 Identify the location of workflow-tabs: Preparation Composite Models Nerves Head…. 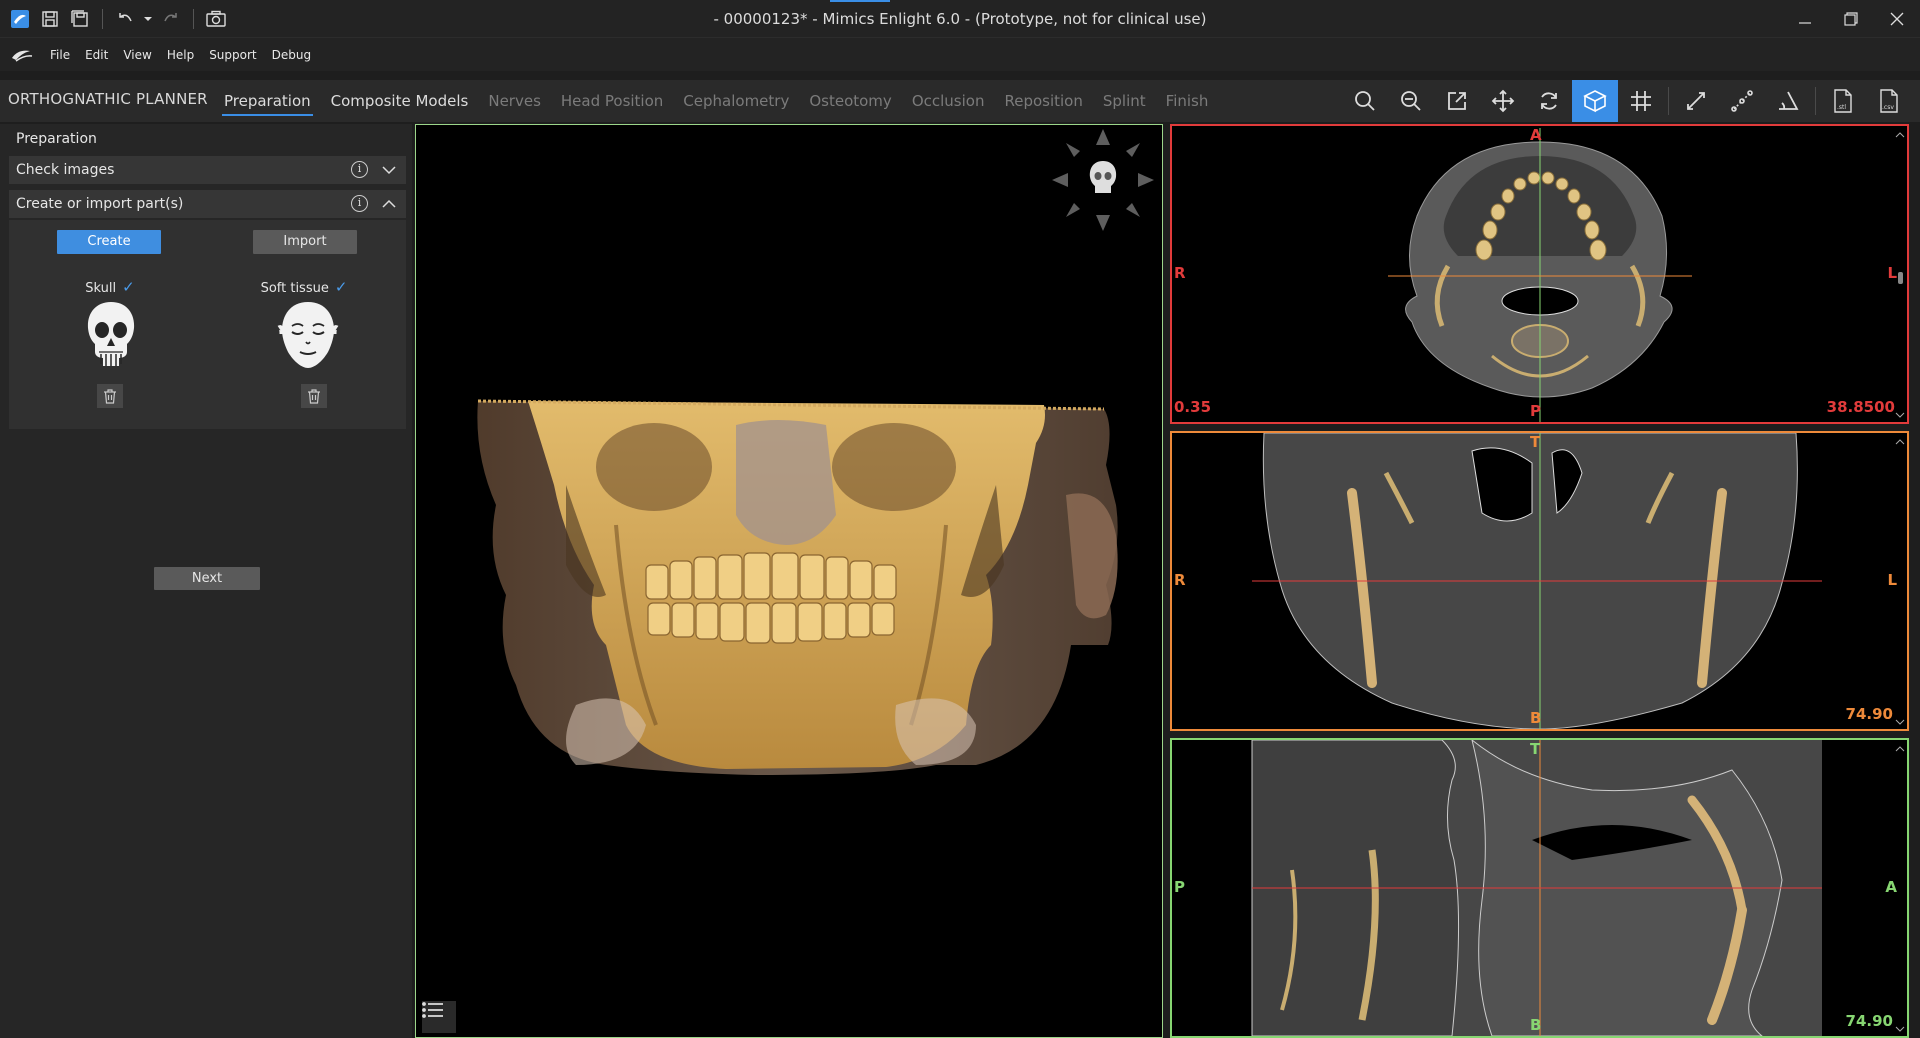
(724, 101).